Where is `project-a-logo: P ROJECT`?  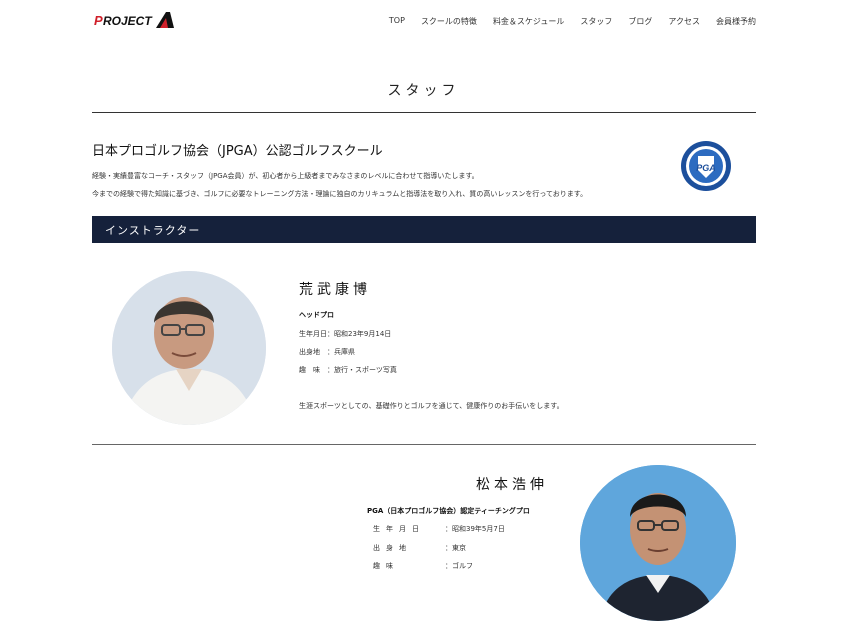
project-a-logo: P ROJECT is located at coordinates (136, 20).